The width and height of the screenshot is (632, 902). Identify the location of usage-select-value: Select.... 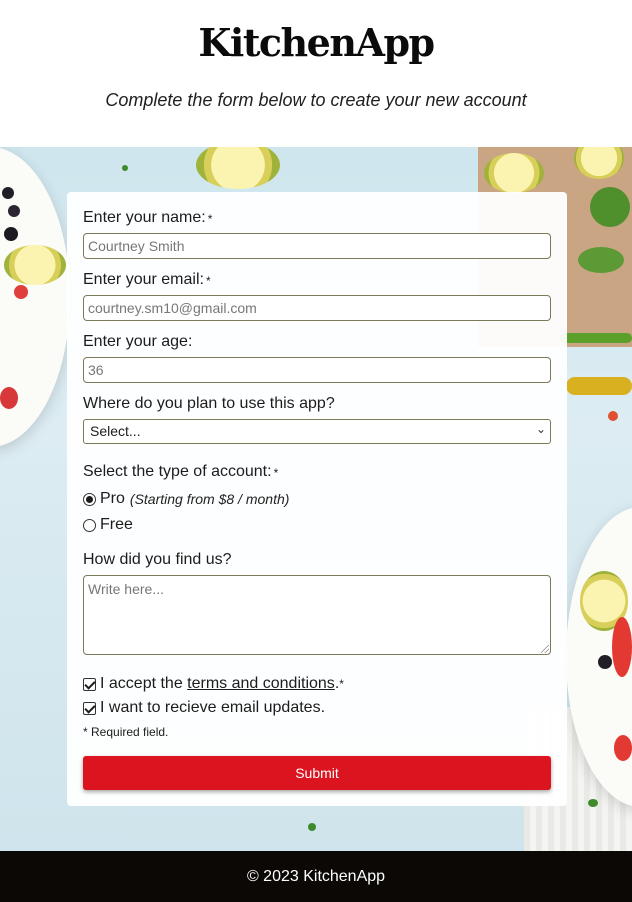
(115, 431).